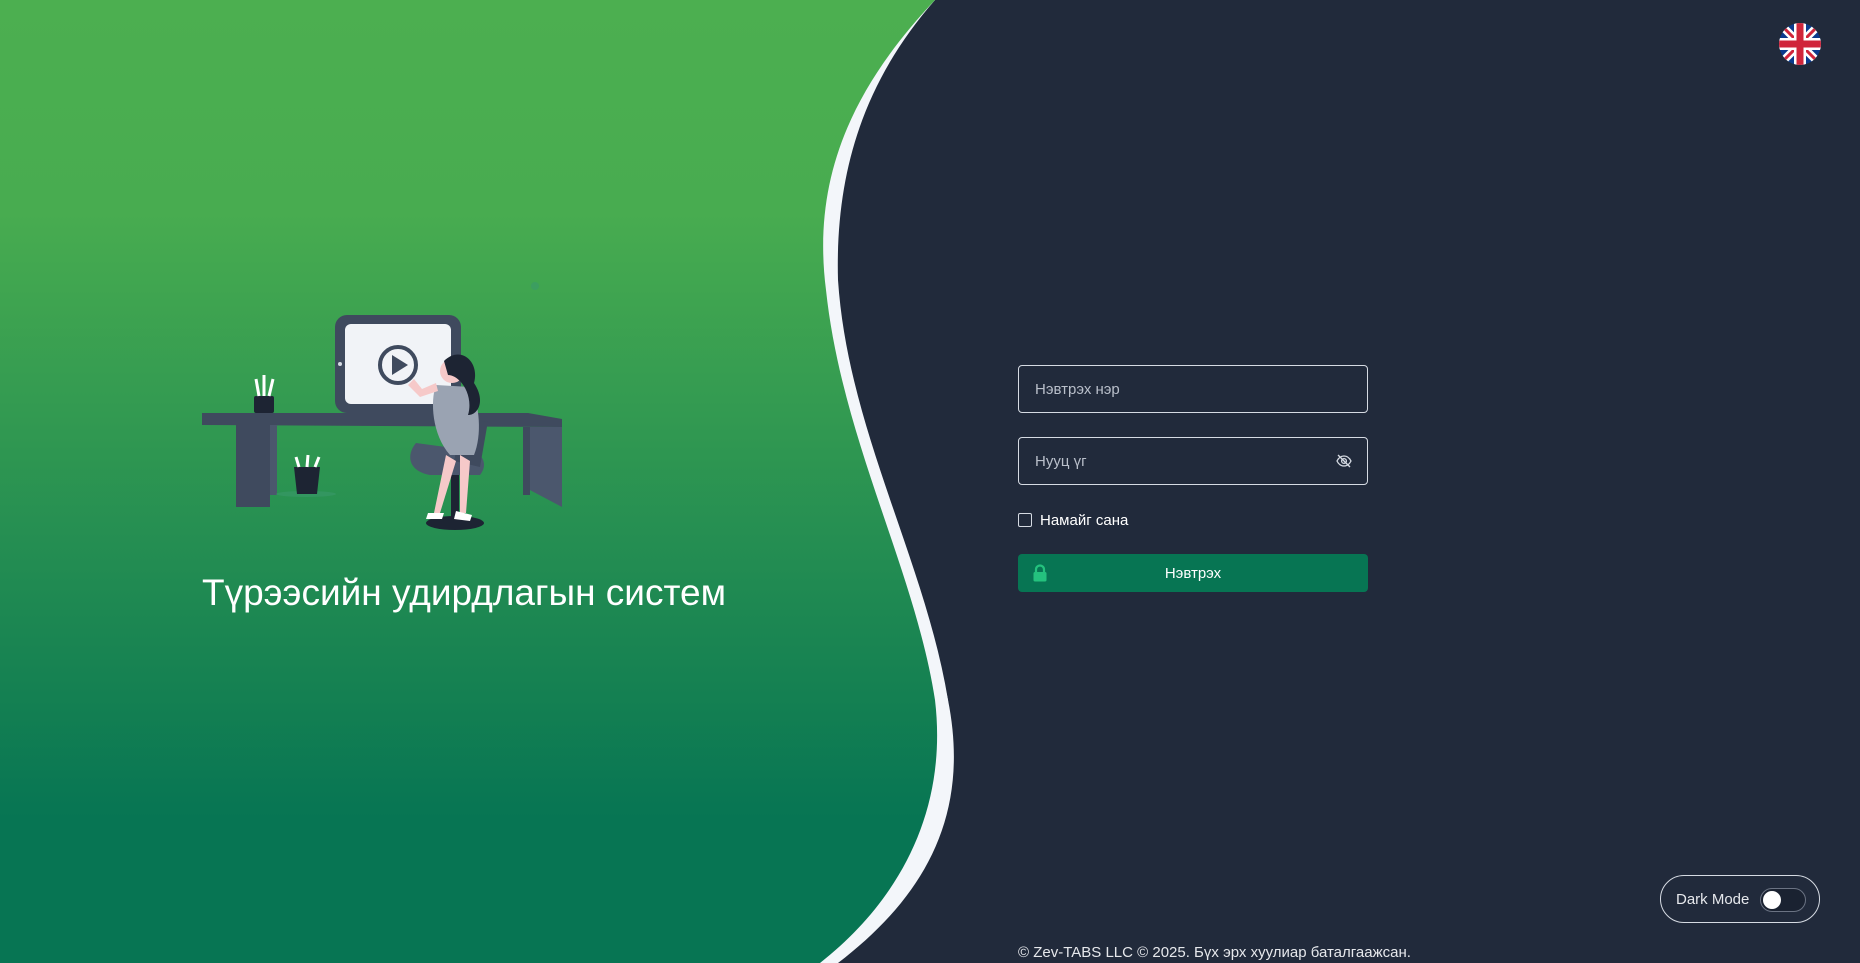 The image size is (1860, 963). I want to click on username-input, so click(1193, 389).